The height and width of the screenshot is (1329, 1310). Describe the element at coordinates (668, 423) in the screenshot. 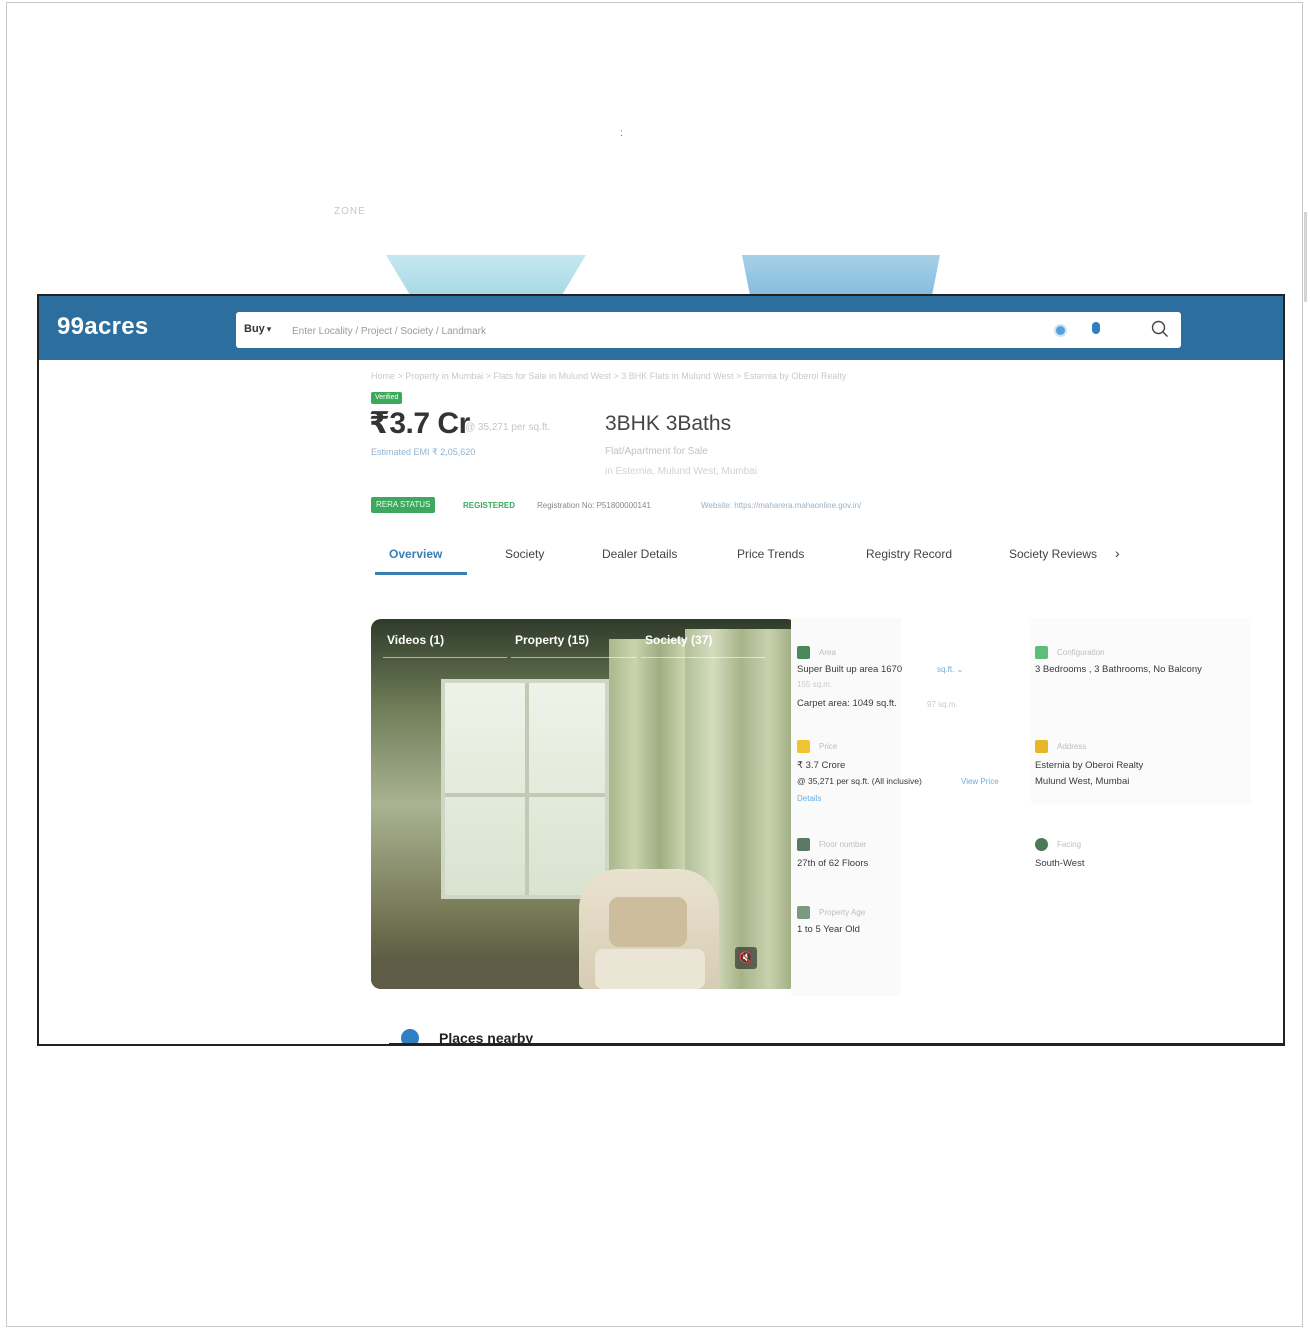

I see `property-title: 3BHK 3Baths` at that location.